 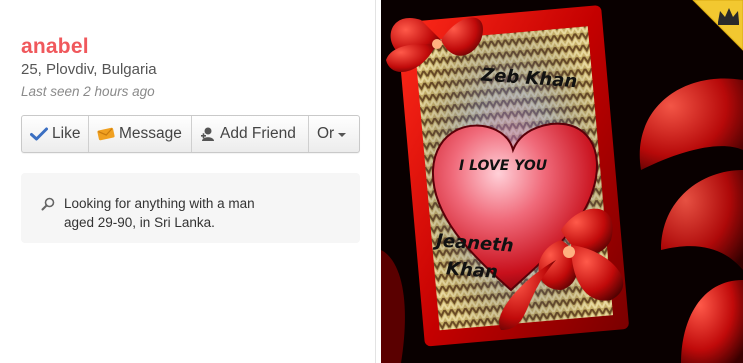 I want to click on add-friend-button: Add Friend, so click(x=250, y=134).